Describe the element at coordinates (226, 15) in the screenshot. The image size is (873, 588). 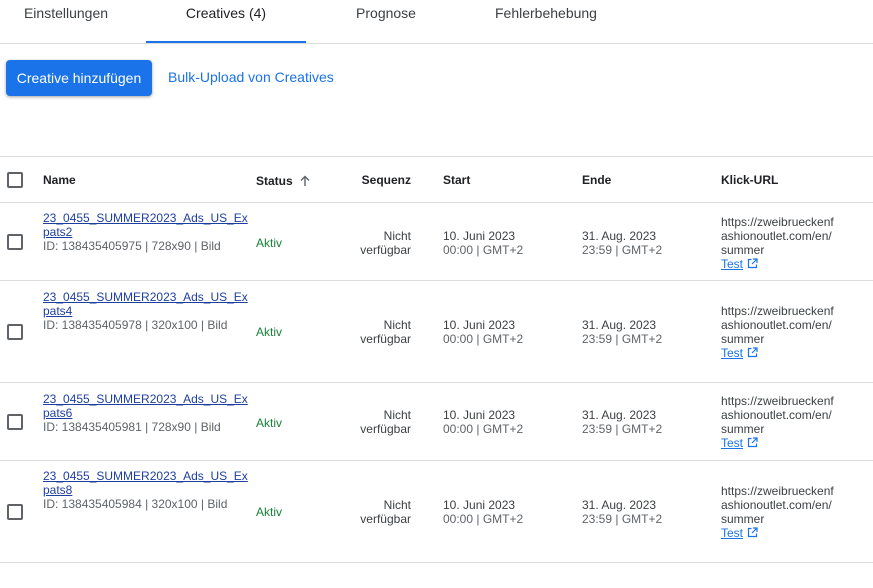
I see `tab-creatives: Creatives (4)` at that location.